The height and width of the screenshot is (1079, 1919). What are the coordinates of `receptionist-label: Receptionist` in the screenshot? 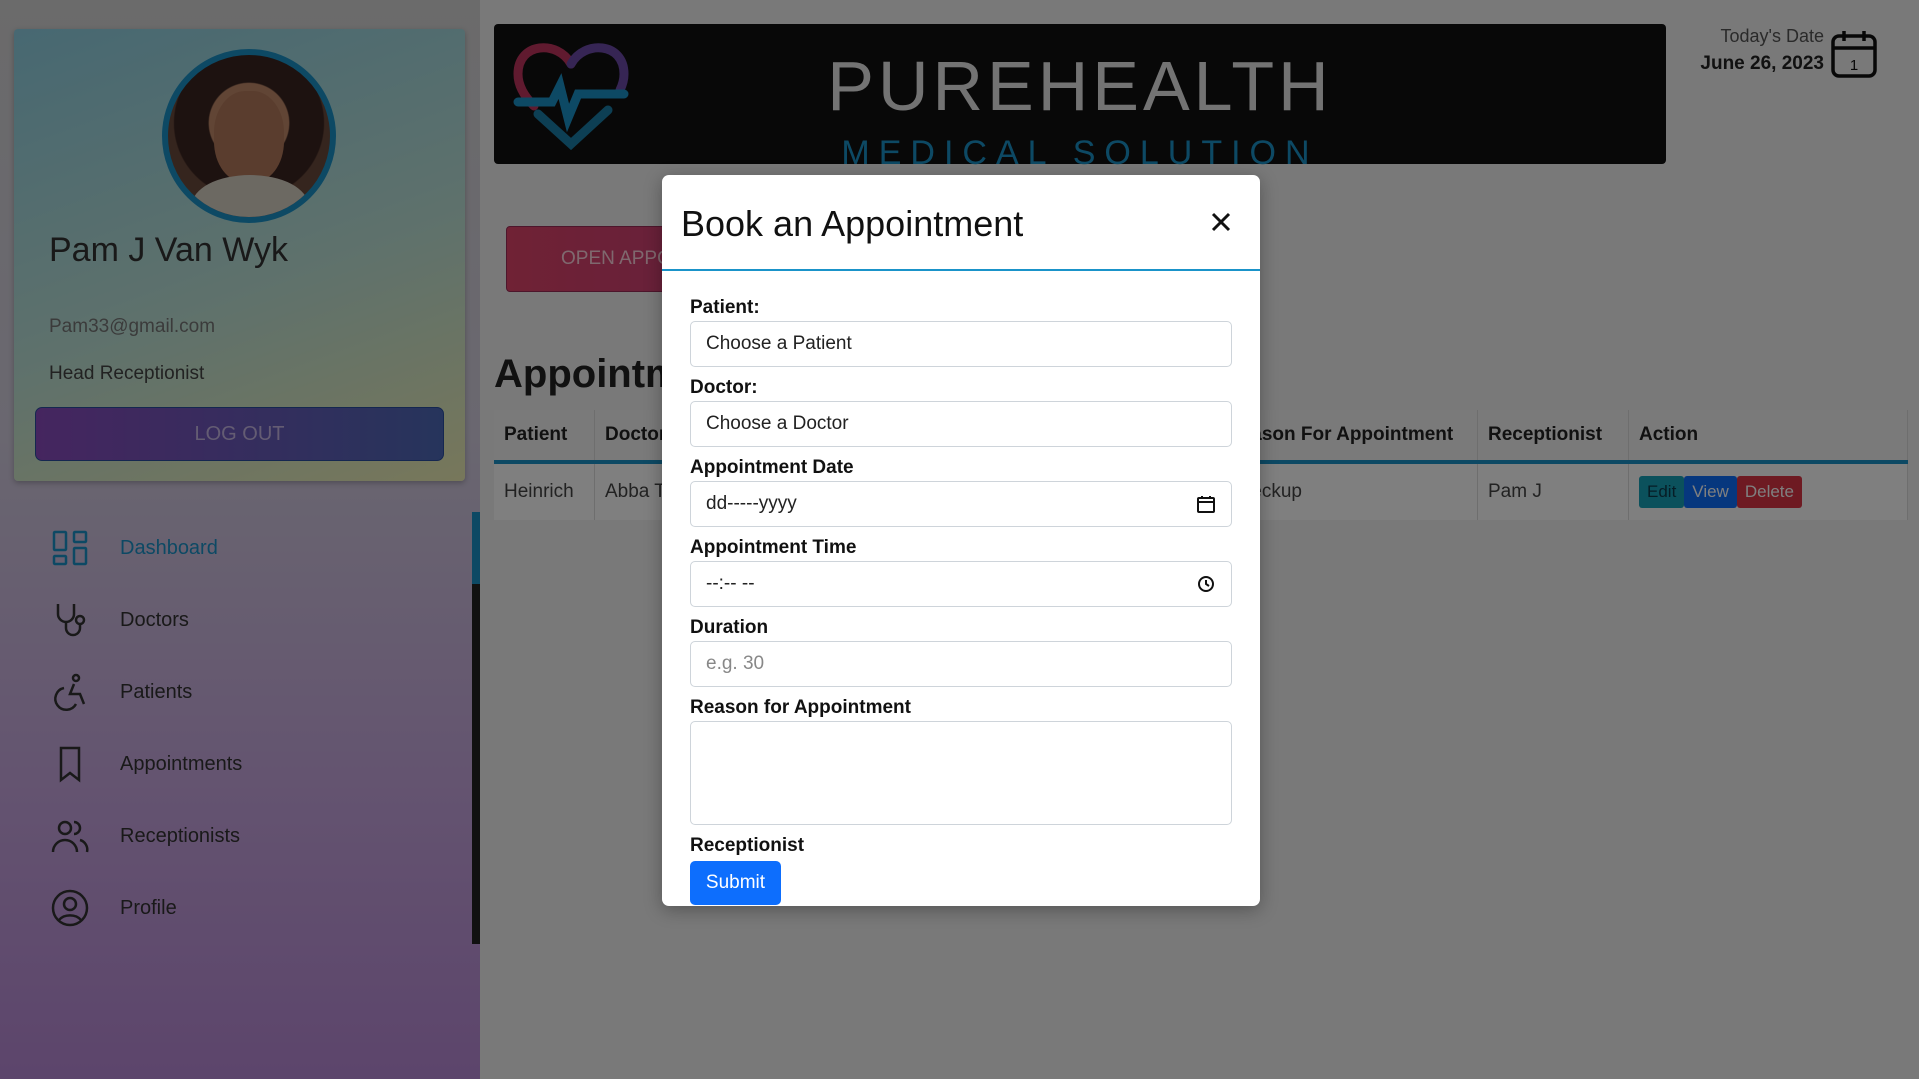 It's located at (747, 845).